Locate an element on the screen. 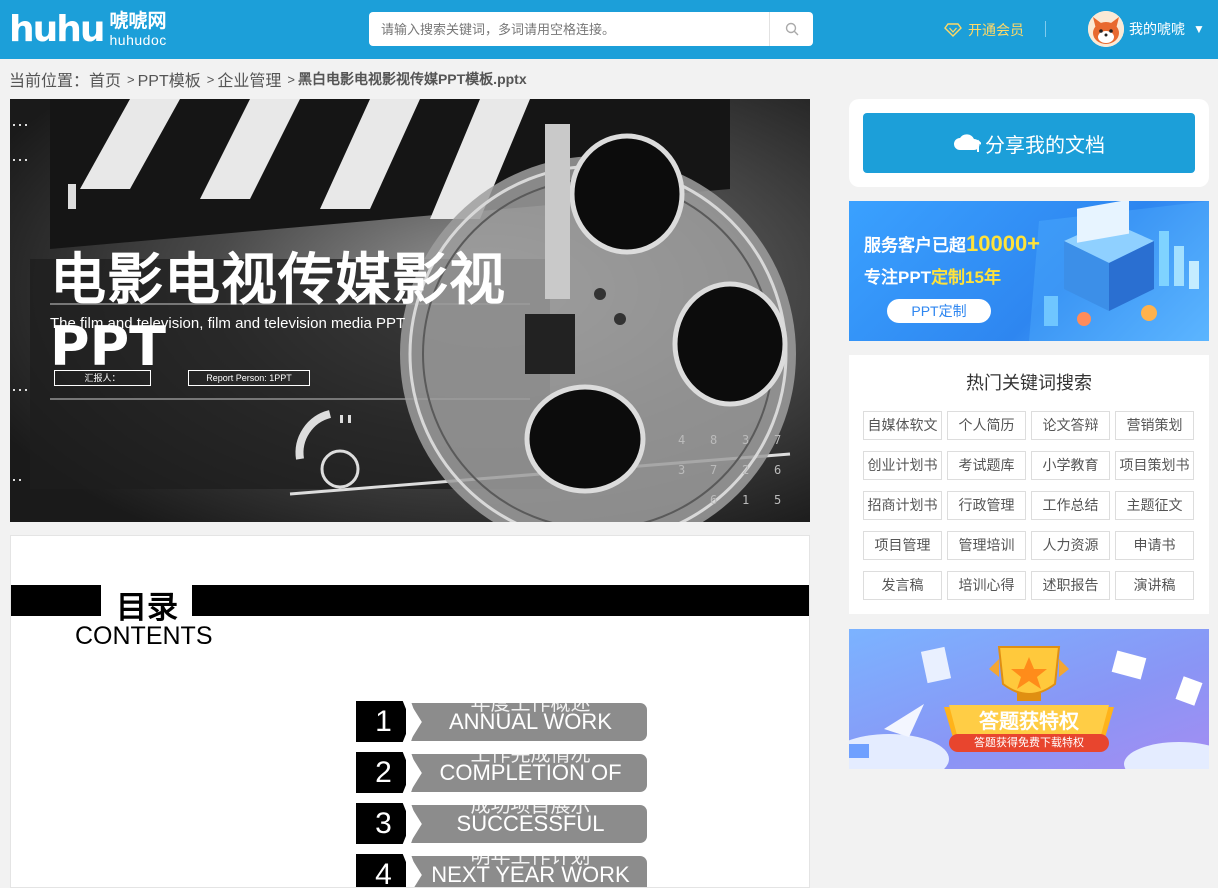 This screenshot has width=1218, height=888. breadcrumb-home: 首页 is located at coordinates (105, 79).